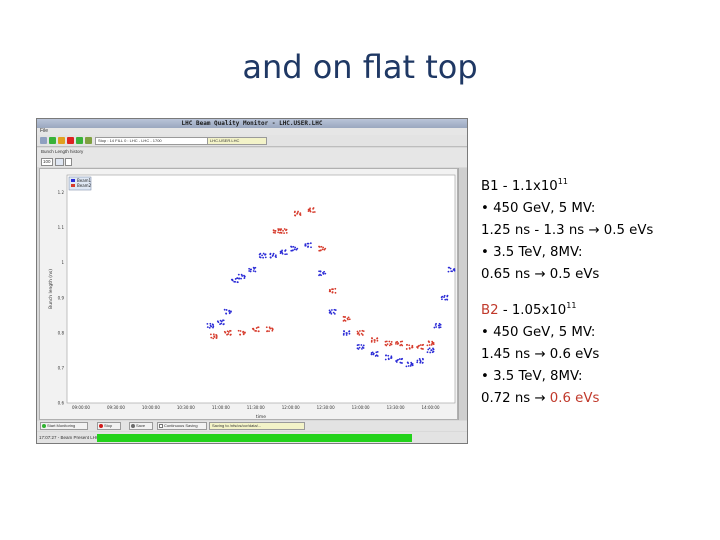  Describe the element at coordinates (252, 161) in the screenshot. I see `plot-controls: 100` at that location.